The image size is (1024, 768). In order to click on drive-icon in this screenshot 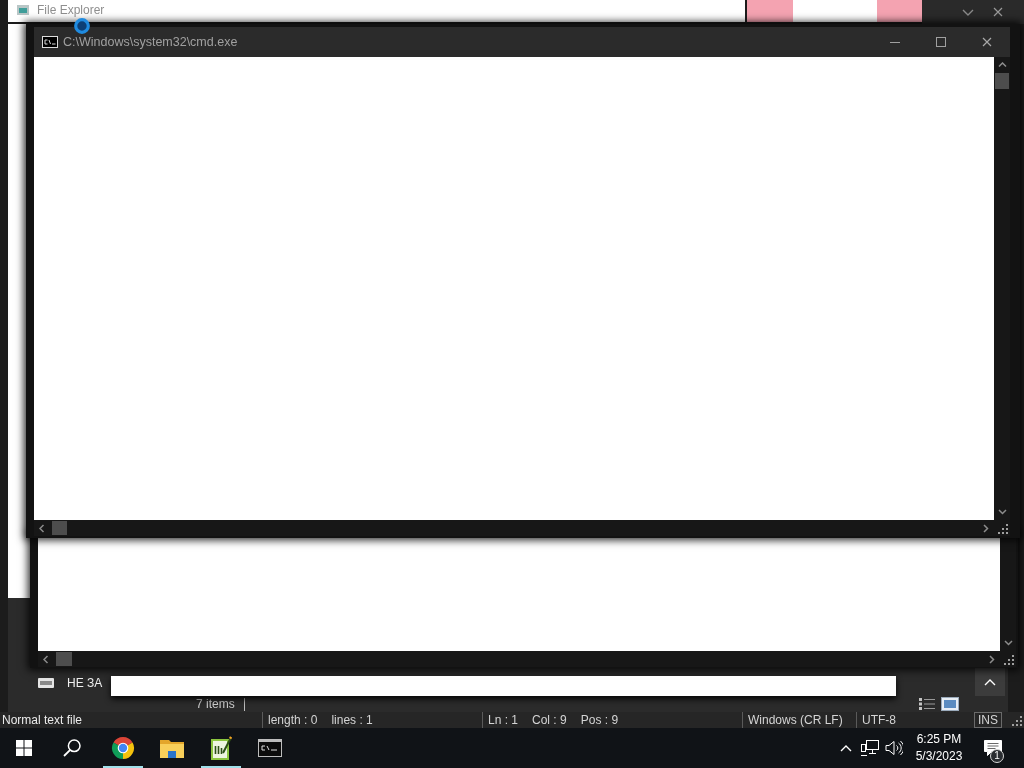, I will do `click(46, 683)`.